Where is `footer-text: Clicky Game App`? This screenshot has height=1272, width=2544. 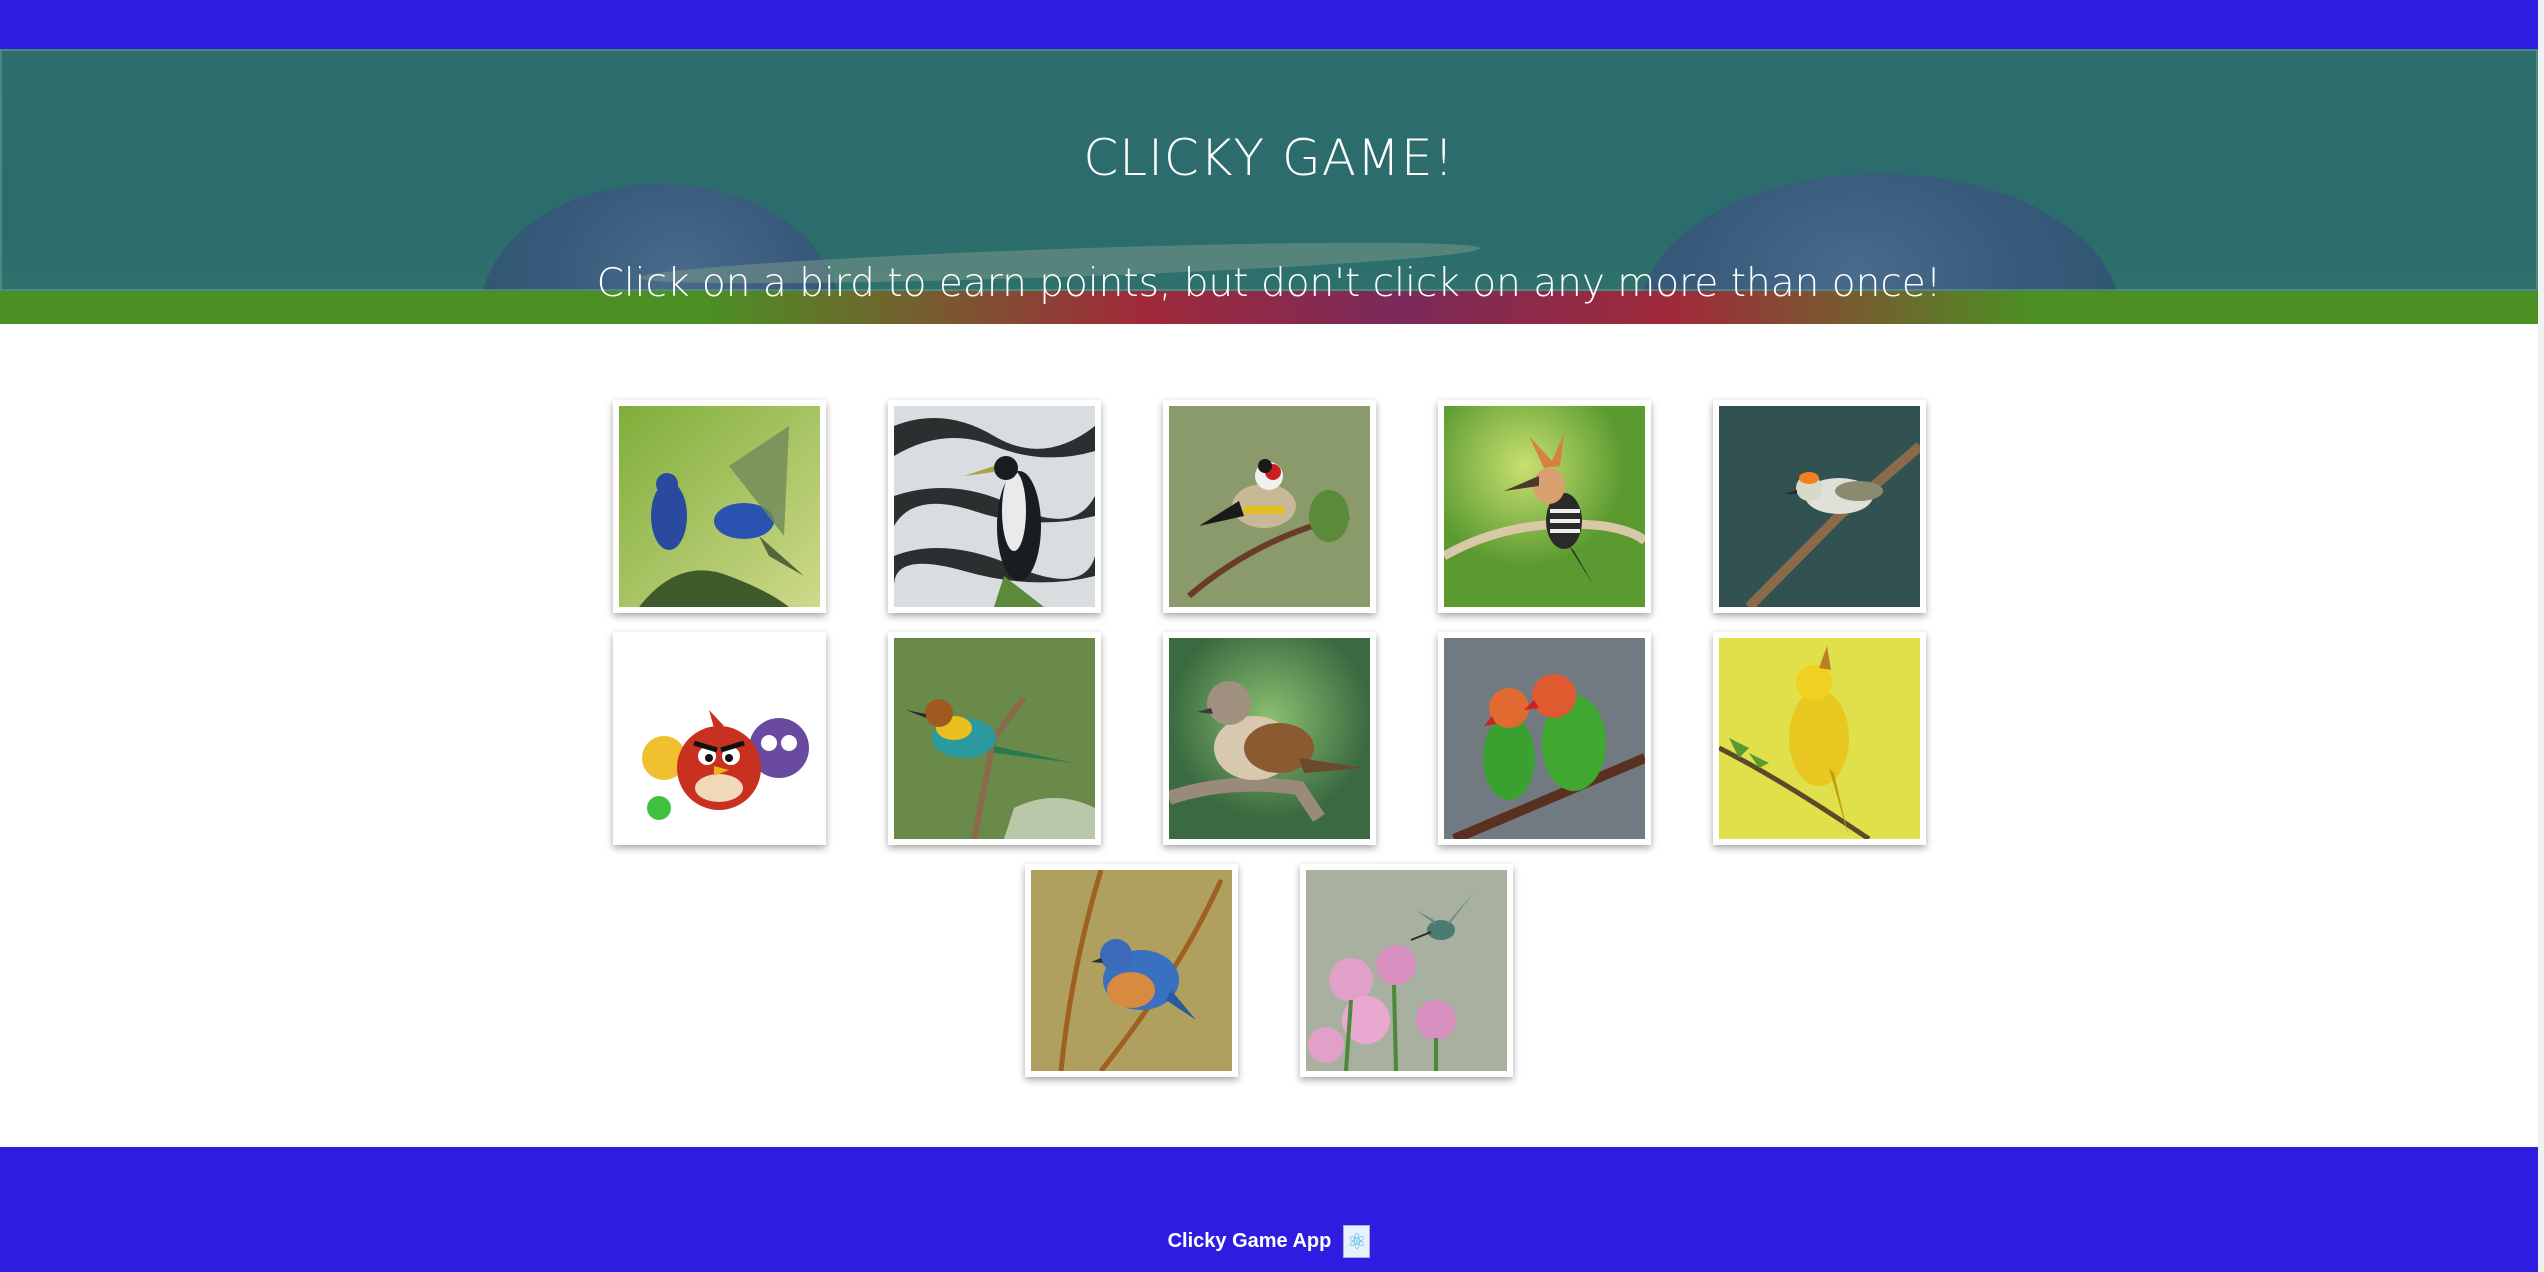 footer-text: Clicky Game App is located at coordinates (1249, 1241).